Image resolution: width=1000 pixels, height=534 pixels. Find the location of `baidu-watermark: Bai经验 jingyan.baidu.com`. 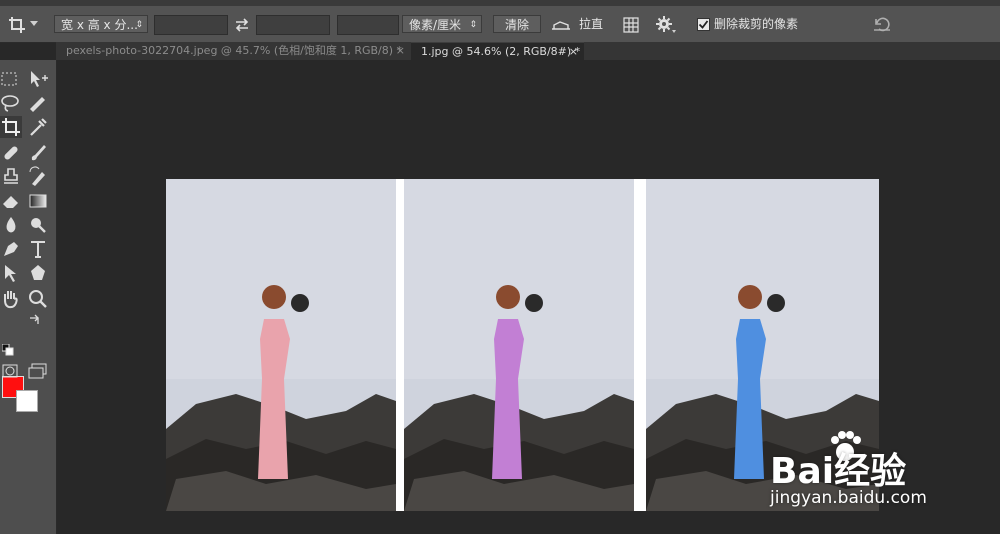

baidu-watermark: Bai经验 jingyan.baidu.com is located at coordinates (880, 475).